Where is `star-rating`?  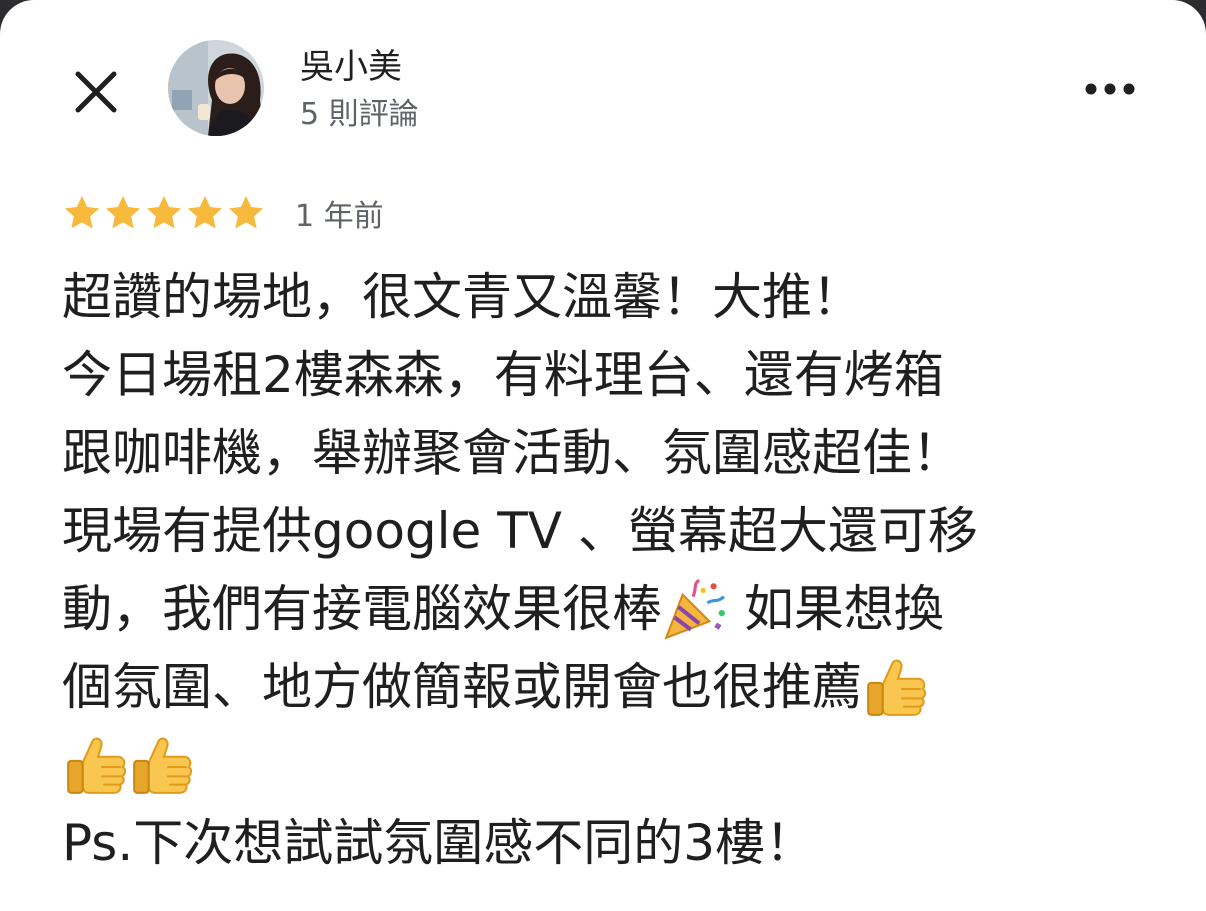 star-rating is located at coordinates (164, 213).